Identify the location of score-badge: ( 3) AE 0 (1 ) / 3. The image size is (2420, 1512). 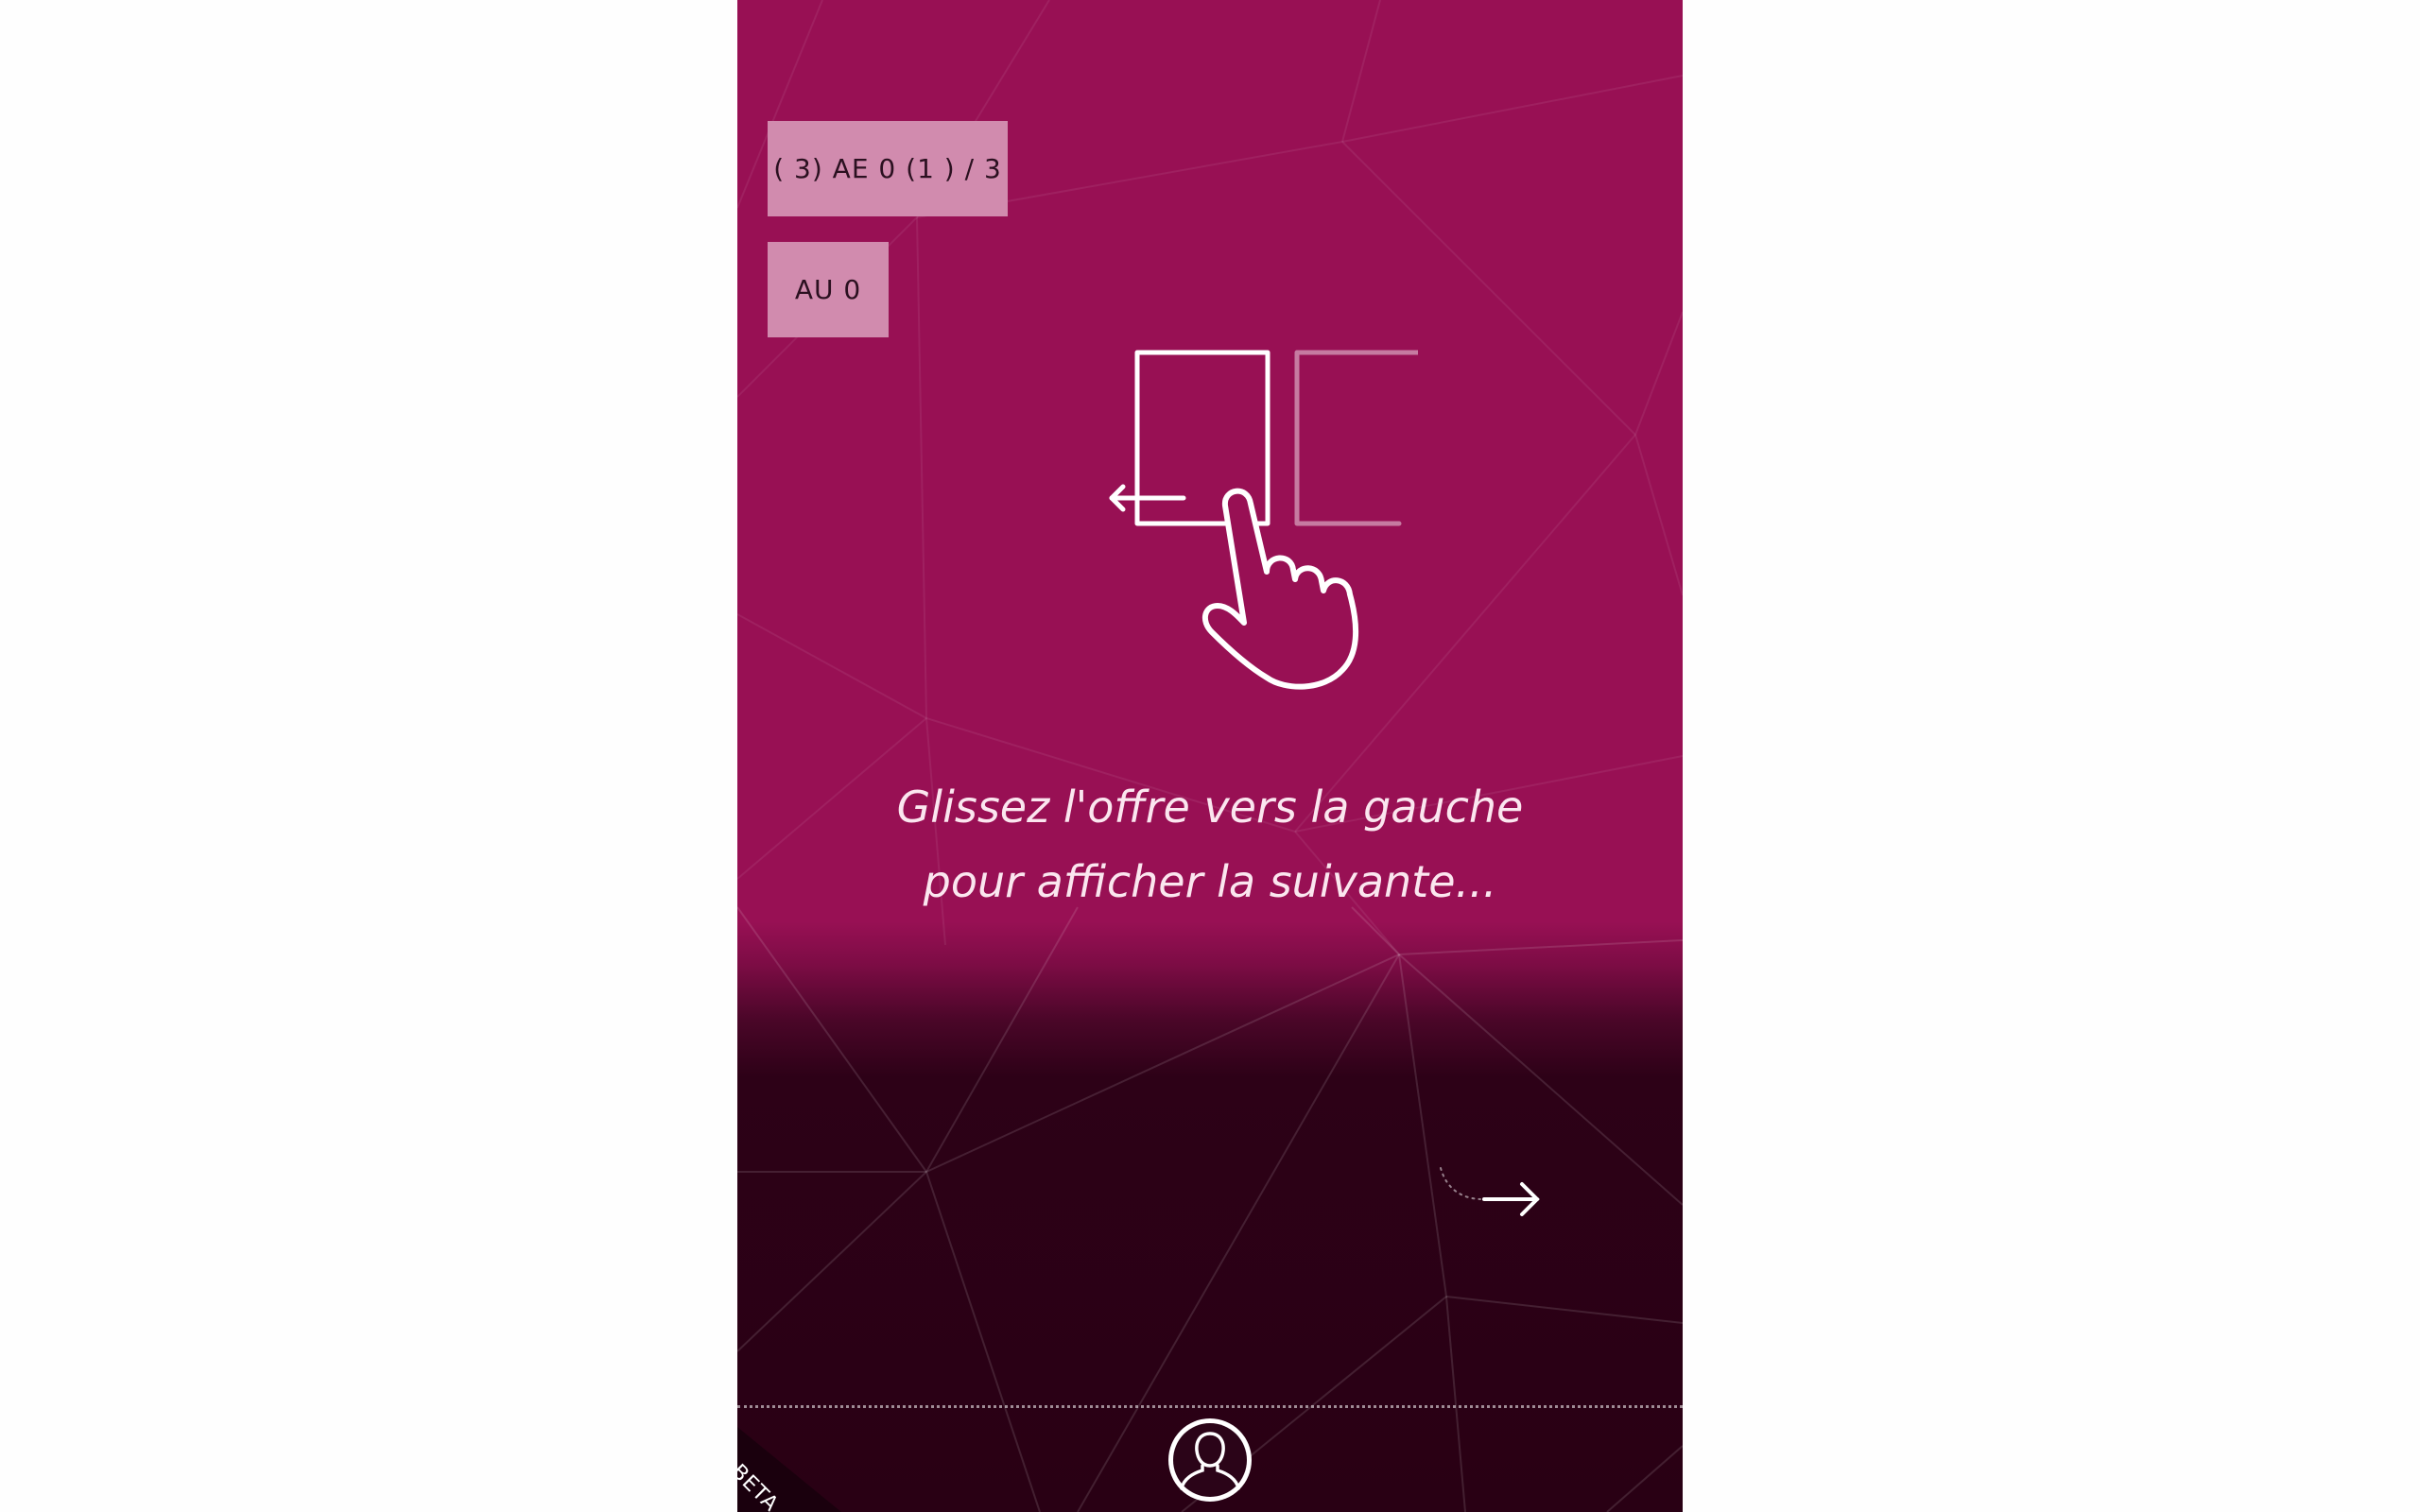
(888, 168).